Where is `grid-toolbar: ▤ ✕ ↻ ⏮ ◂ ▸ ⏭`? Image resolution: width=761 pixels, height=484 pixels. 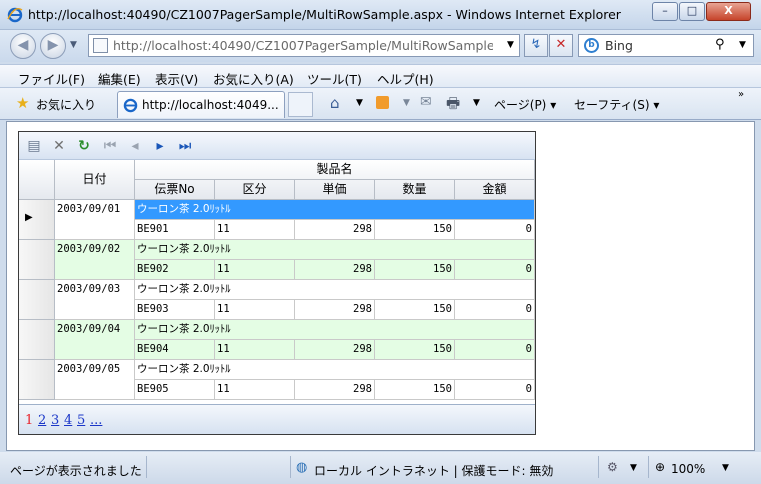 grid-toolbar: ▤ ✕ ↻ ⏮ ◂ ▸ ⏭ is located at coordinates (277, 146).